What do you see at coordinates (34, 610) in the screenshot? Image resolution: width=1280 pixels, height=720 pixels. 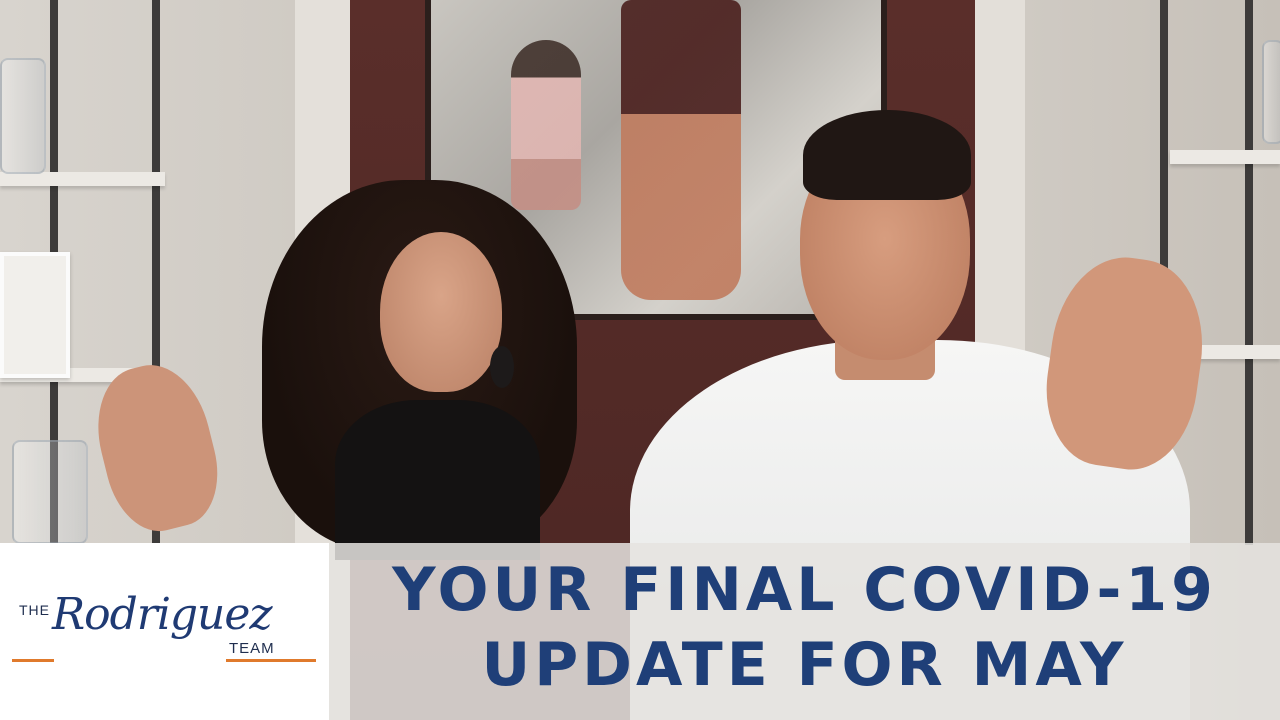 I see `logo-prefix: THE` at bounding box center [34, 610].